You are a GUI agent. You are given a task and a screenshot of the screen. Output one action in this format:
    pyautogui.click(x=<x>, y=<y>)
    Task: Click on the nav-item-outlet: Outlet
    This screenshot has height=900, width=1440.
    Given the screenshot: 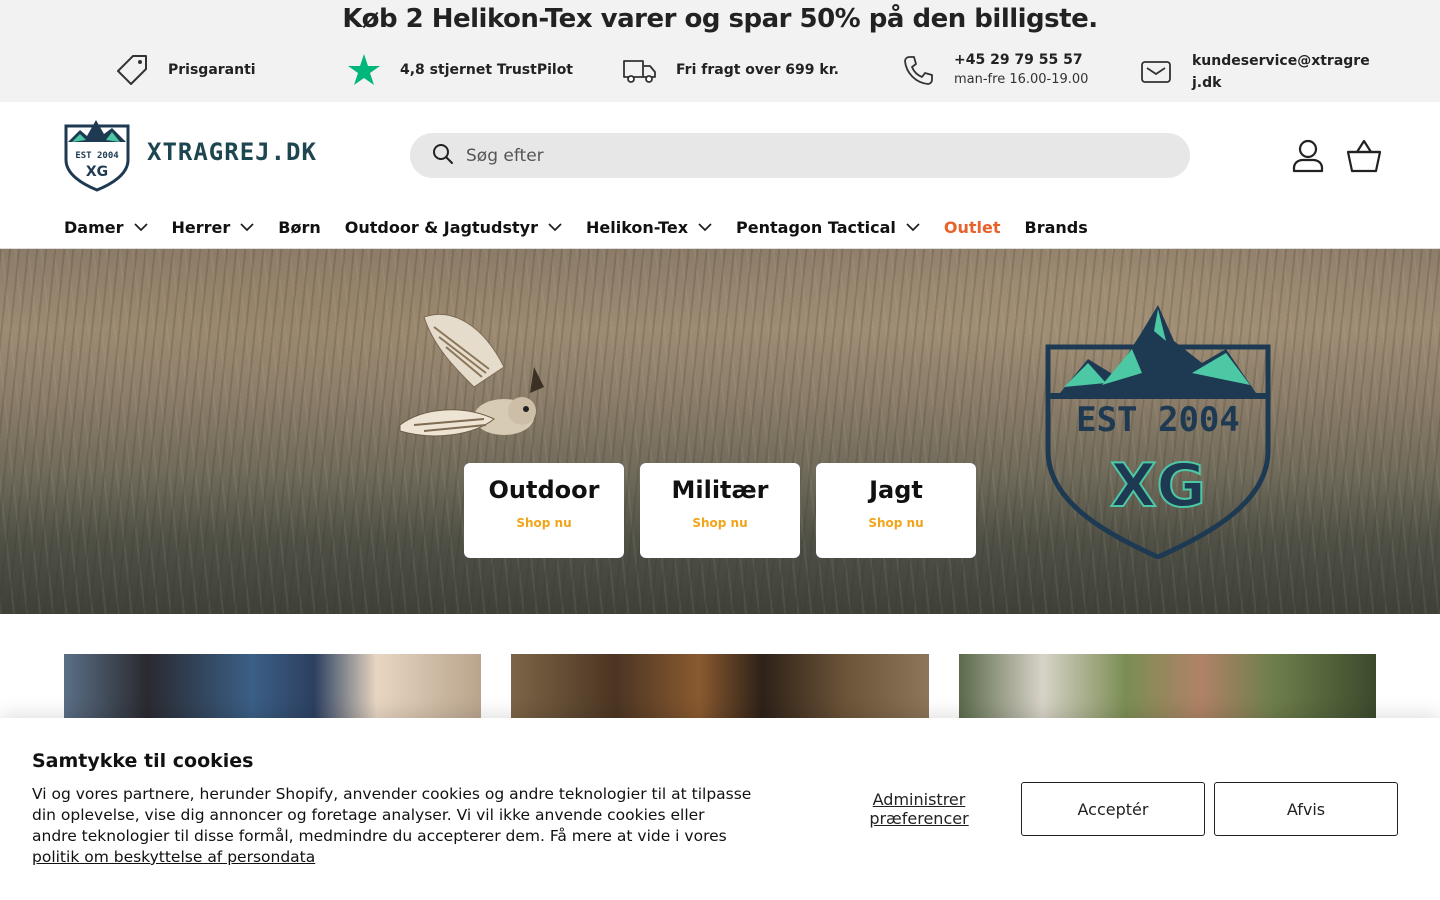 What is the action you would take?
    pyautogui.click(x=972, y=227)
    